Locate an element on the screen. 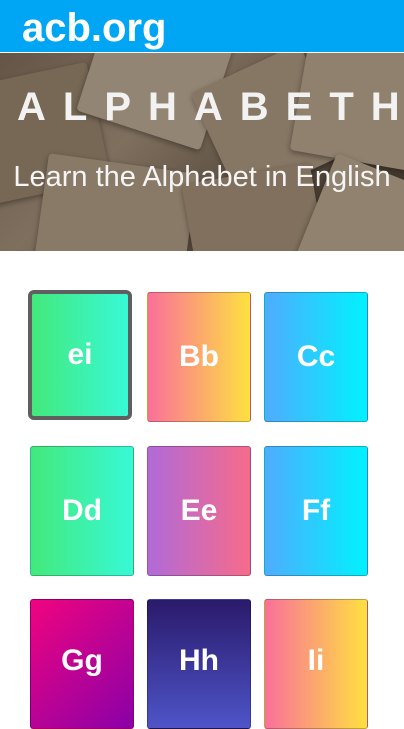 This screenshot has height=729, width=404. letter-card-e: Ee is located at coordinates (199, 511).